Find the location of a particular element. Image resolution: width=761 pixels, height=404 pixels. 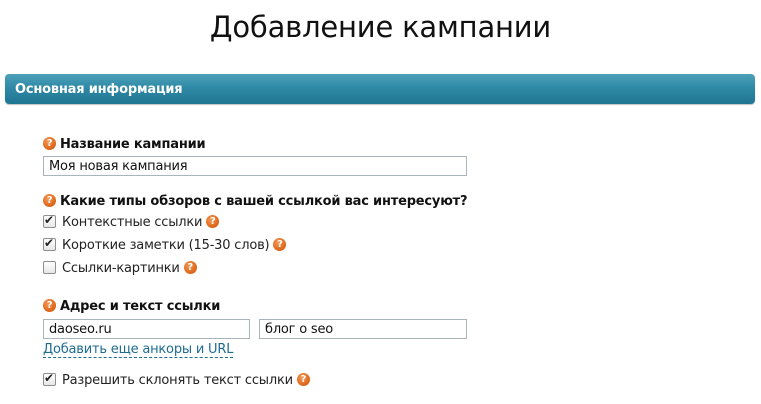

link-anchor-input is located at coordinates (363, 329).